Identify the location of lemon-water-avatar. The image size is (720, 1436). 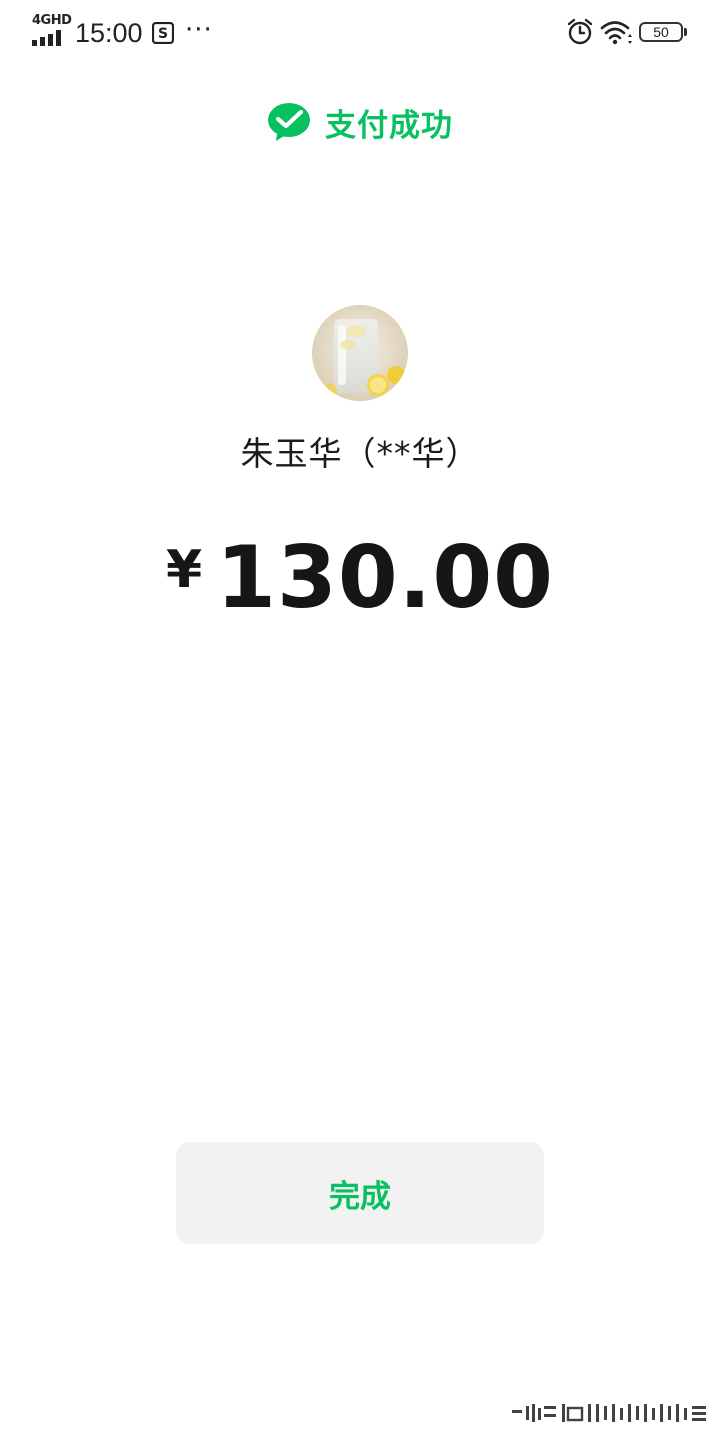
(360, 353).